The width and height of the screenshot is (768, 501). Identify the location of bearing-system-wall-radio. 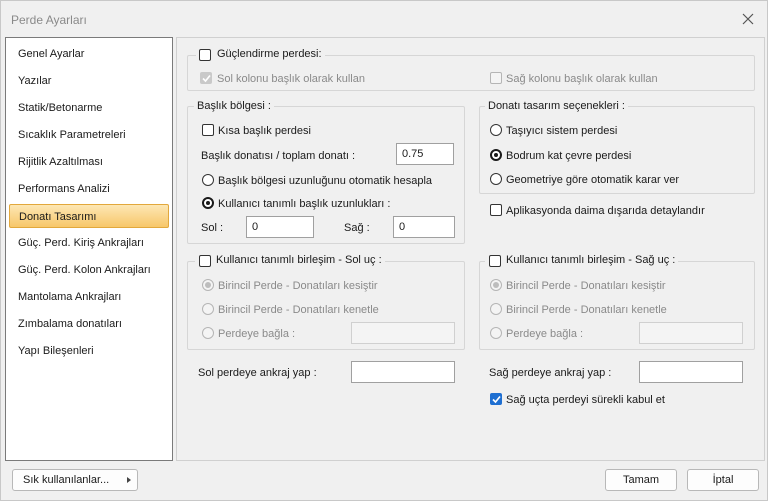
(496, 130).